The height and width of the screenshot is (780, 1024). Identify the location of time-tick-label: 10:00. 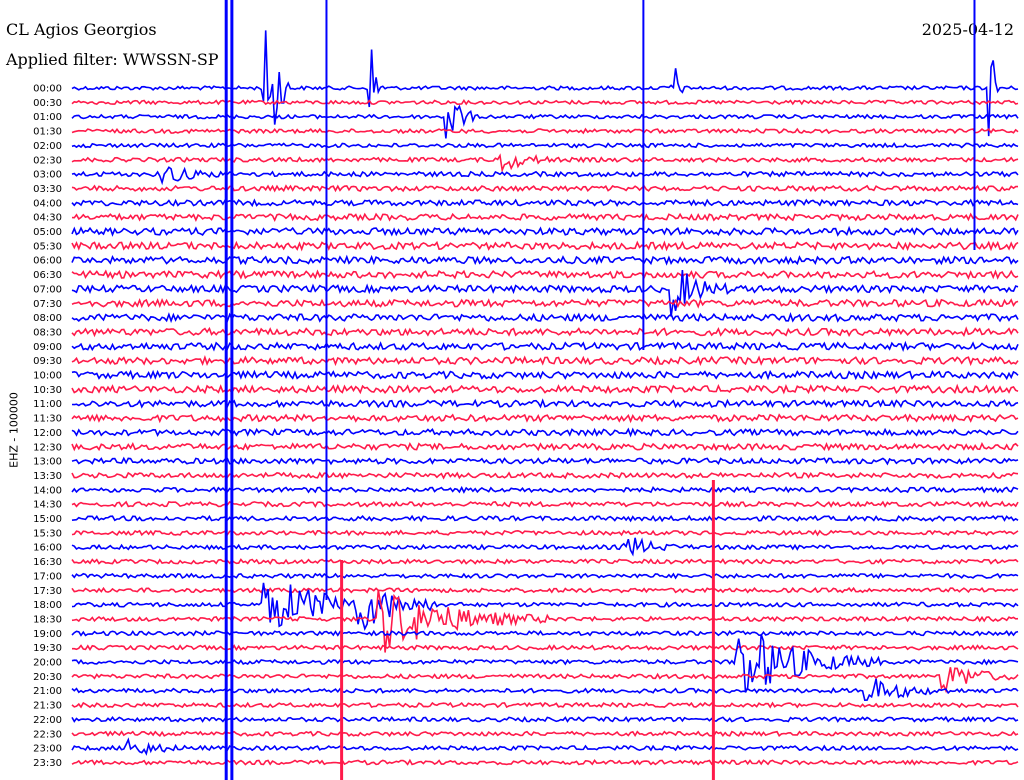
(47, 376).